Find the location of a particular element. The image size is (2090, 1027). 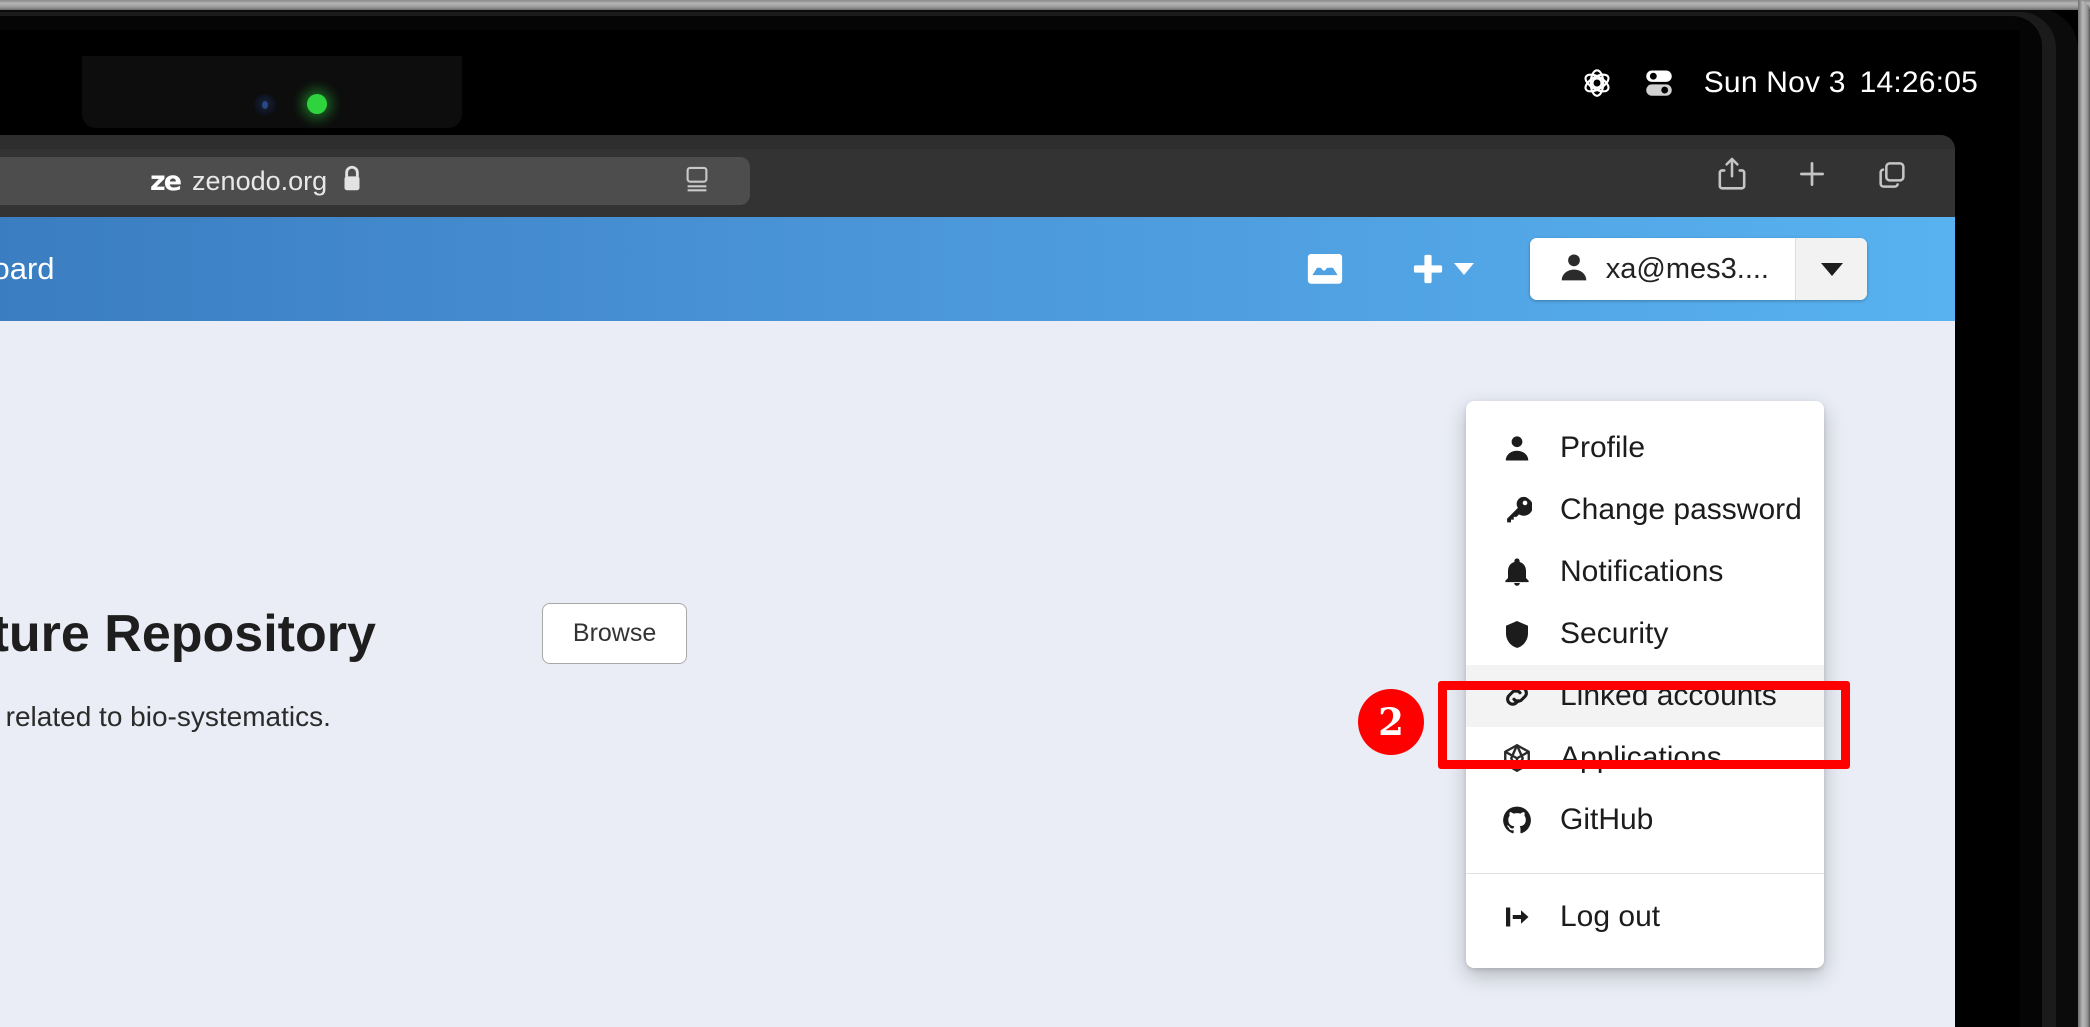

control-center-icon is located at coordinates (1597, 83).